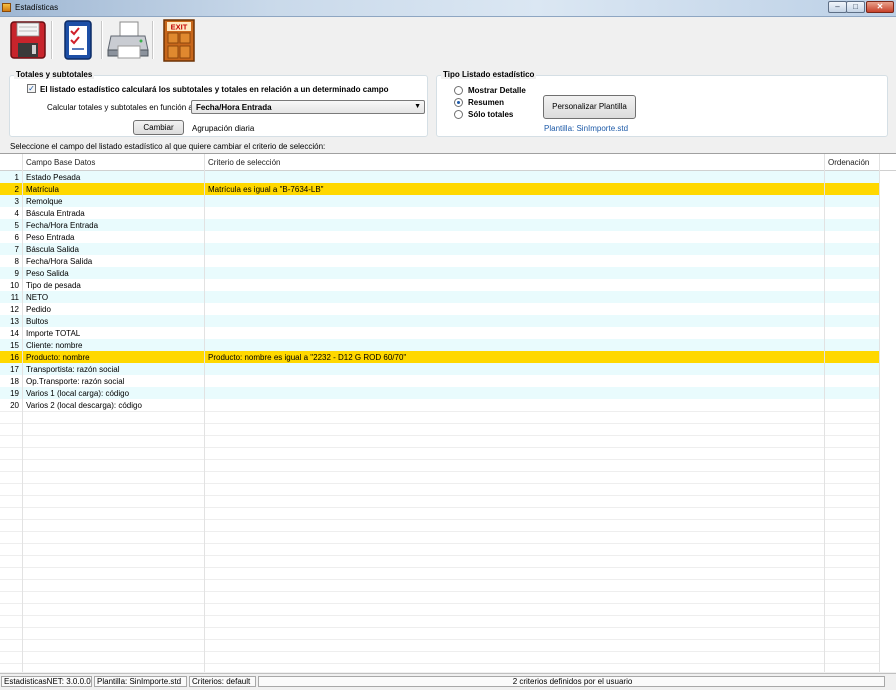  I want to click on table-row: 15 Cliente: nombre, so click(440, 345).